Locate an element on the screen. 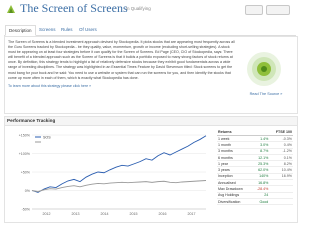 This screenshot has height=240, width=320. tab-of-users: Of Users is located at coordinates (88, 29).